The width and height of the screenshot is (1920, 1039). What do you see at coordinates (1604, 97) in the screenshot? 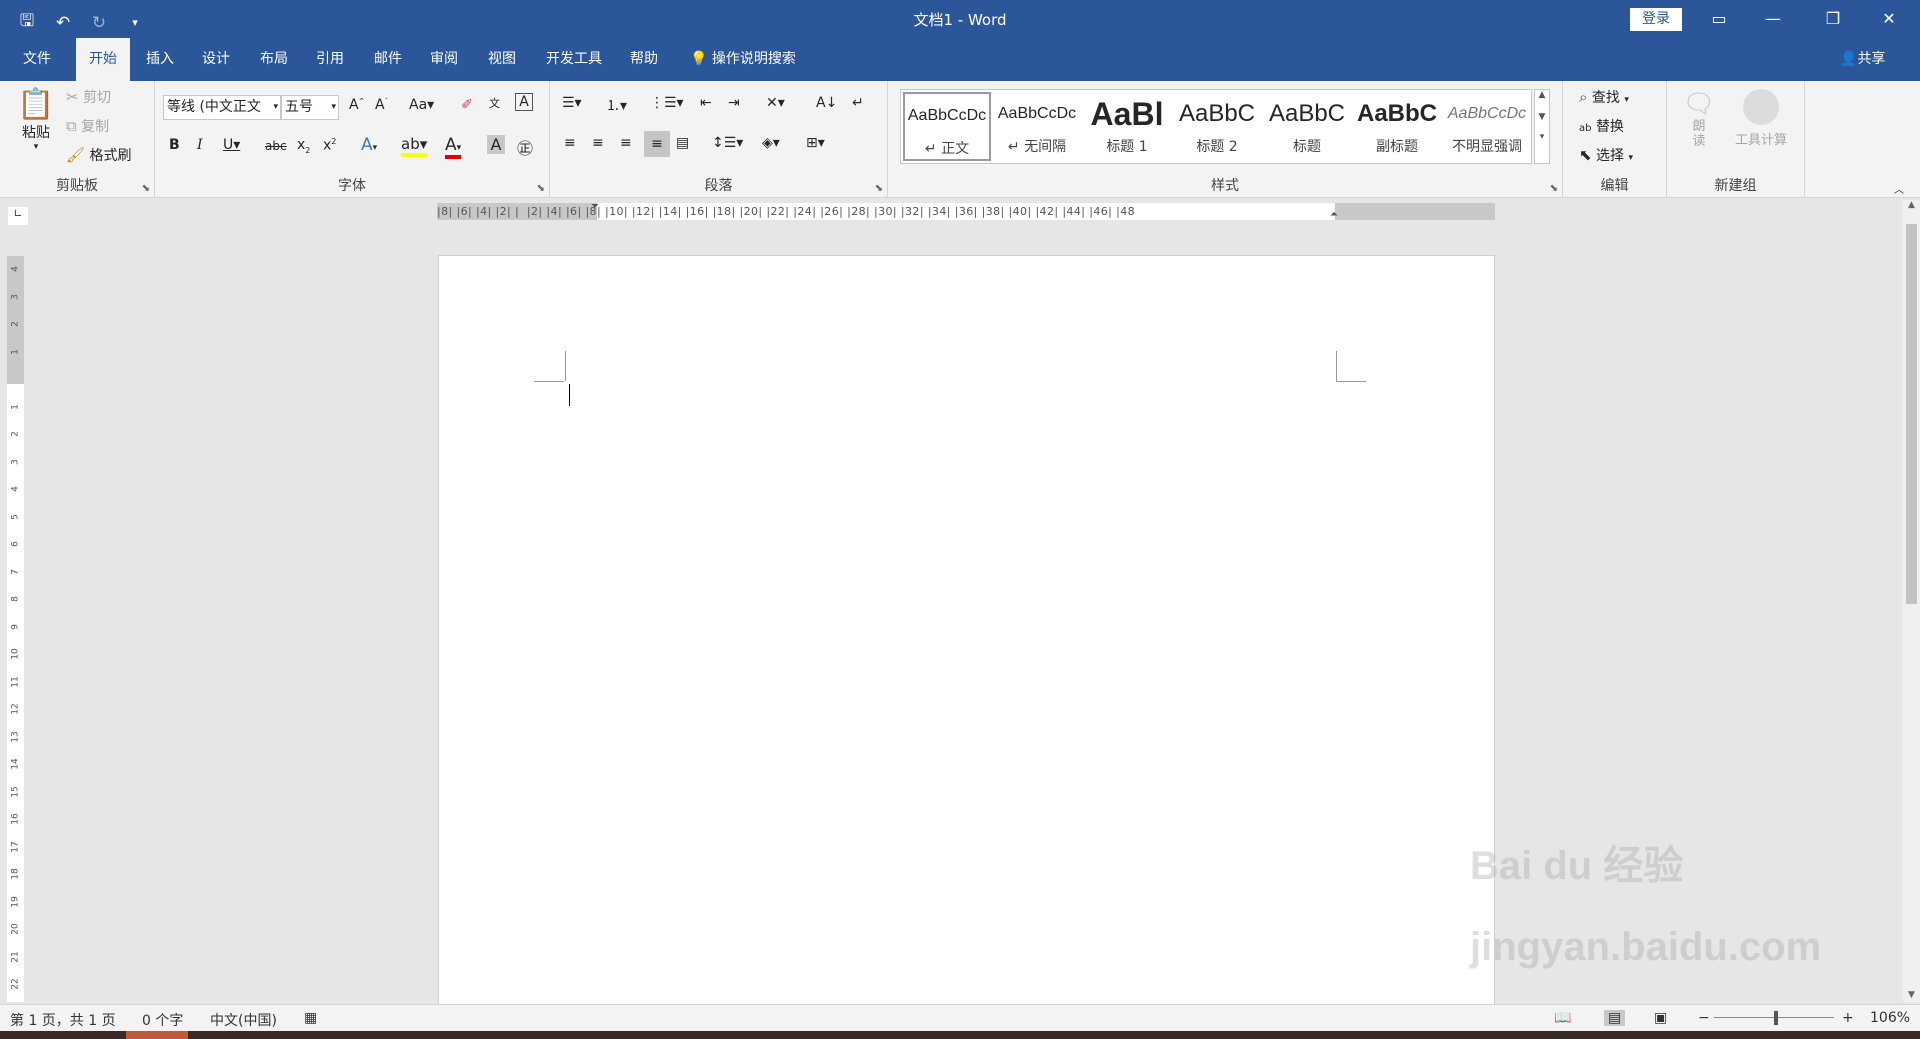
I see `find-button: ⌕ 查找 ▾` at bounding box center [1604, 97].